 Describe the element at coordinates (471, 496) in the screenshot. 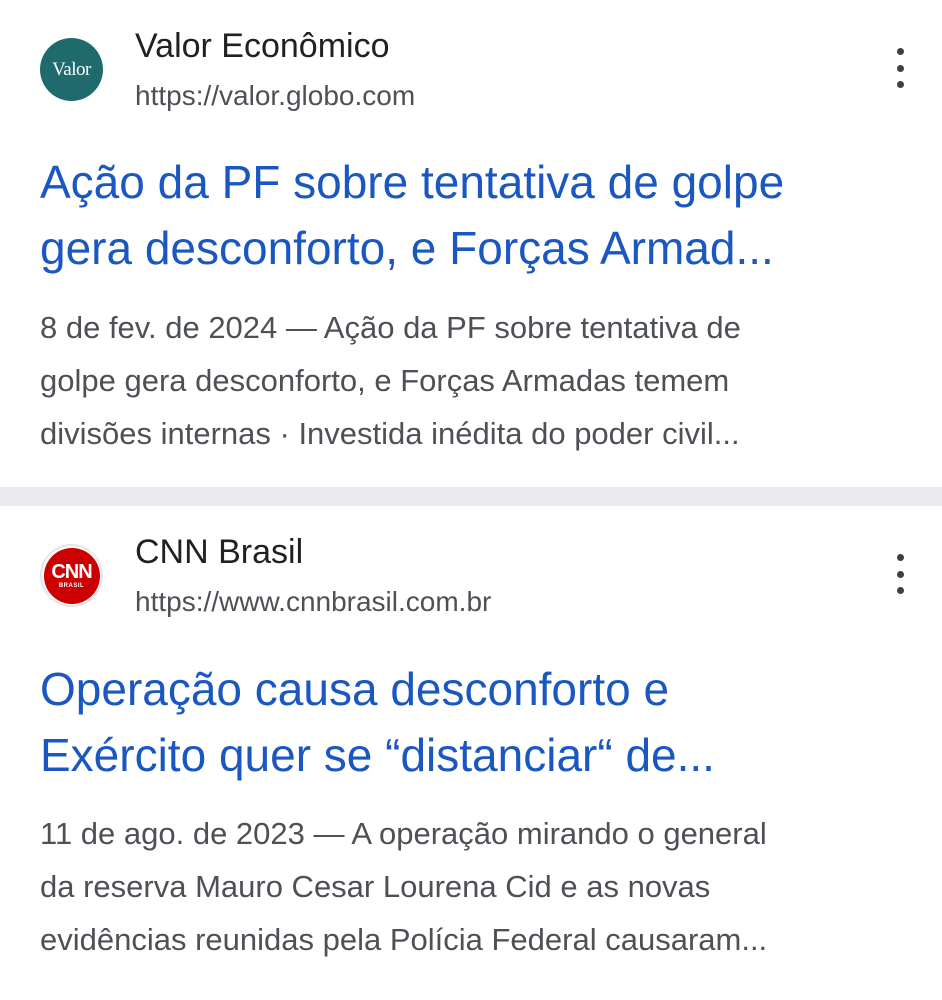

I see `result-divider` at that location.